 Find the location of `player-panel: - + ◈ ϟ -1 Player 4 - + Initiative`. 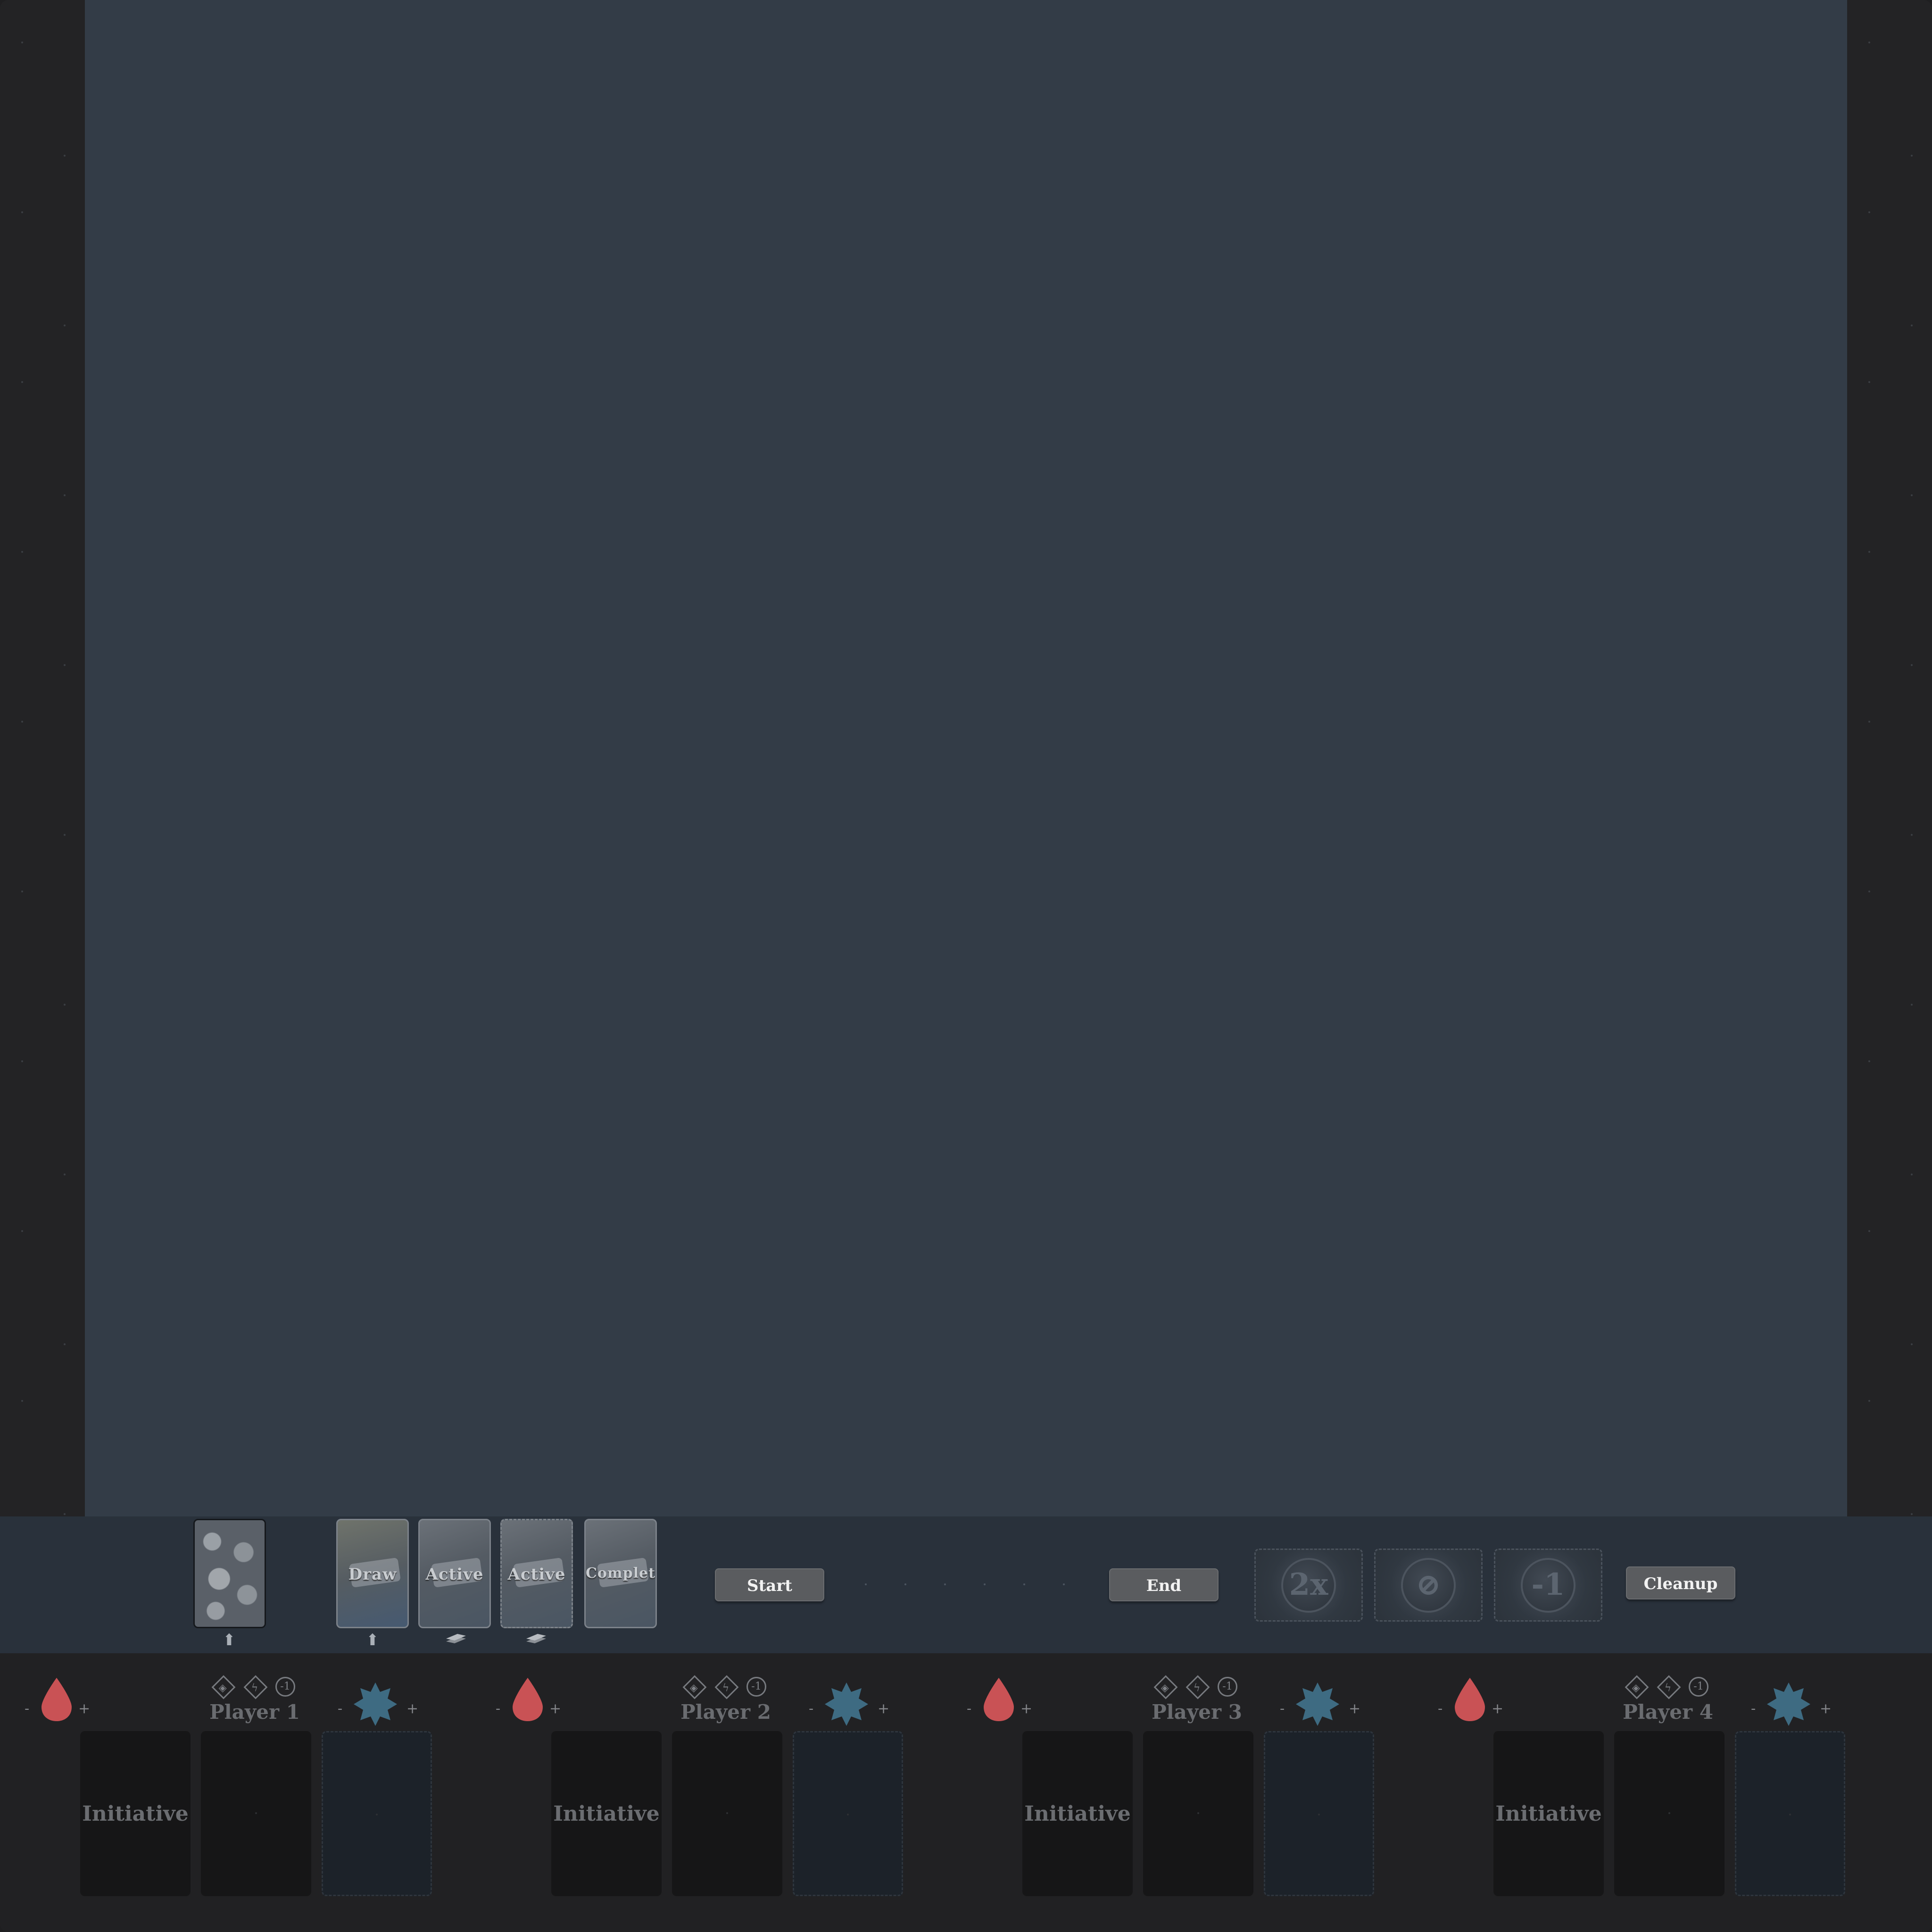

player-panel: - + ◈ ϟ -1 Player 4 - + Initiative is located at coordinates (1649, 1792).